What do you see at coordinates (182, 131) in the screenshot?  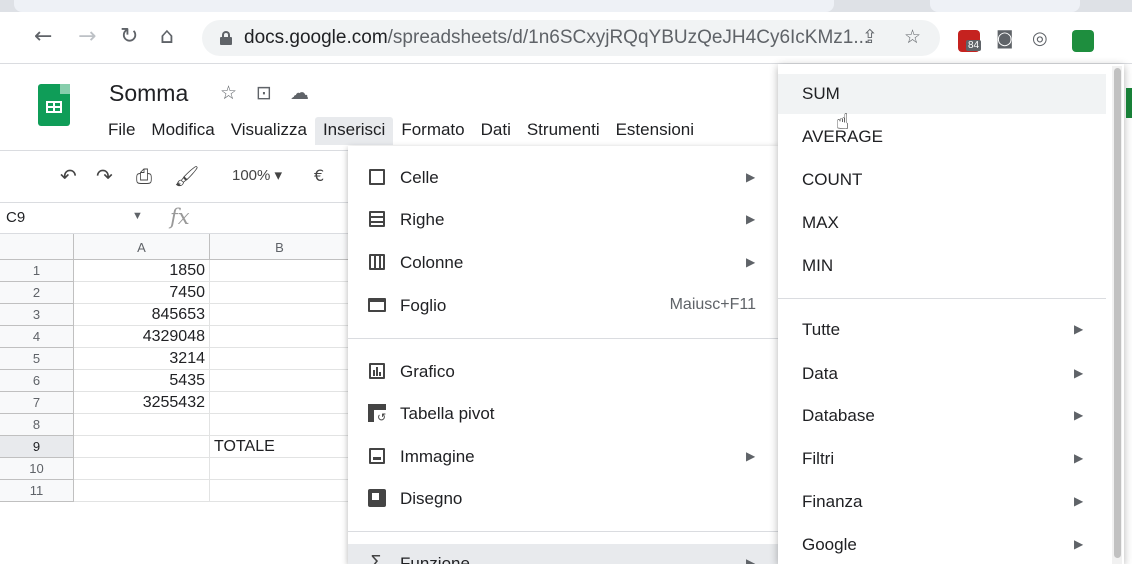 I see `menu-modifica: Modifica` at bounding box center [182, 131].